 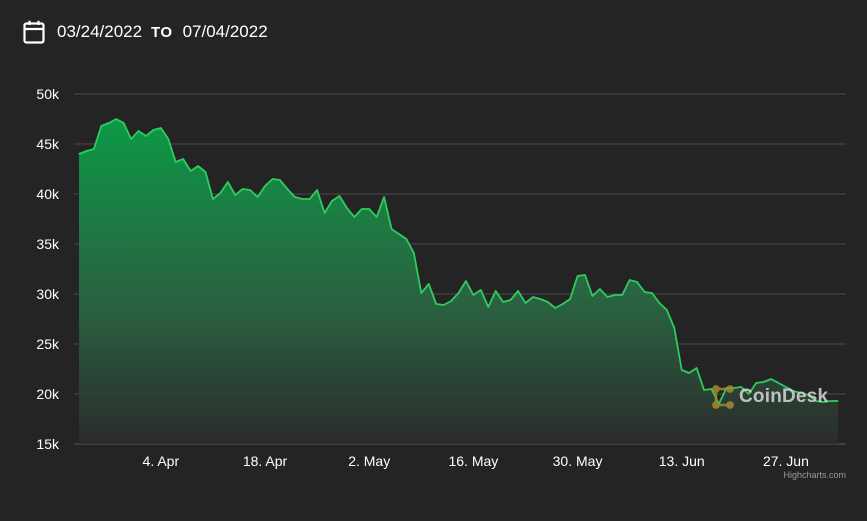 What do you see at coordinates (265, 461) in the screenshot?
I see `x-tick-label: 18. Apr` at bounding box center [265, 461].